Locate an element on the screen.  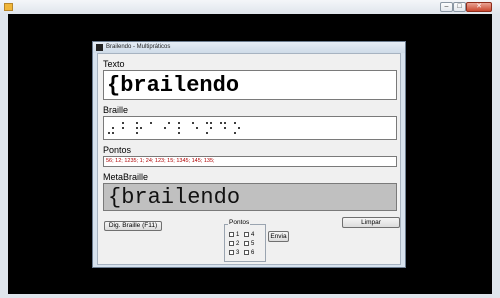
outer-window-frame-left is located at coordinates (4, 154).